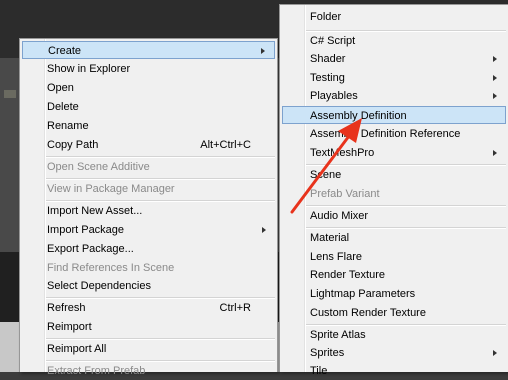  What do you see at coordinates (338, 335) in the screenshot?
I see `menu-item-label: Sprite Atlas` at bounding box center [338, 335].